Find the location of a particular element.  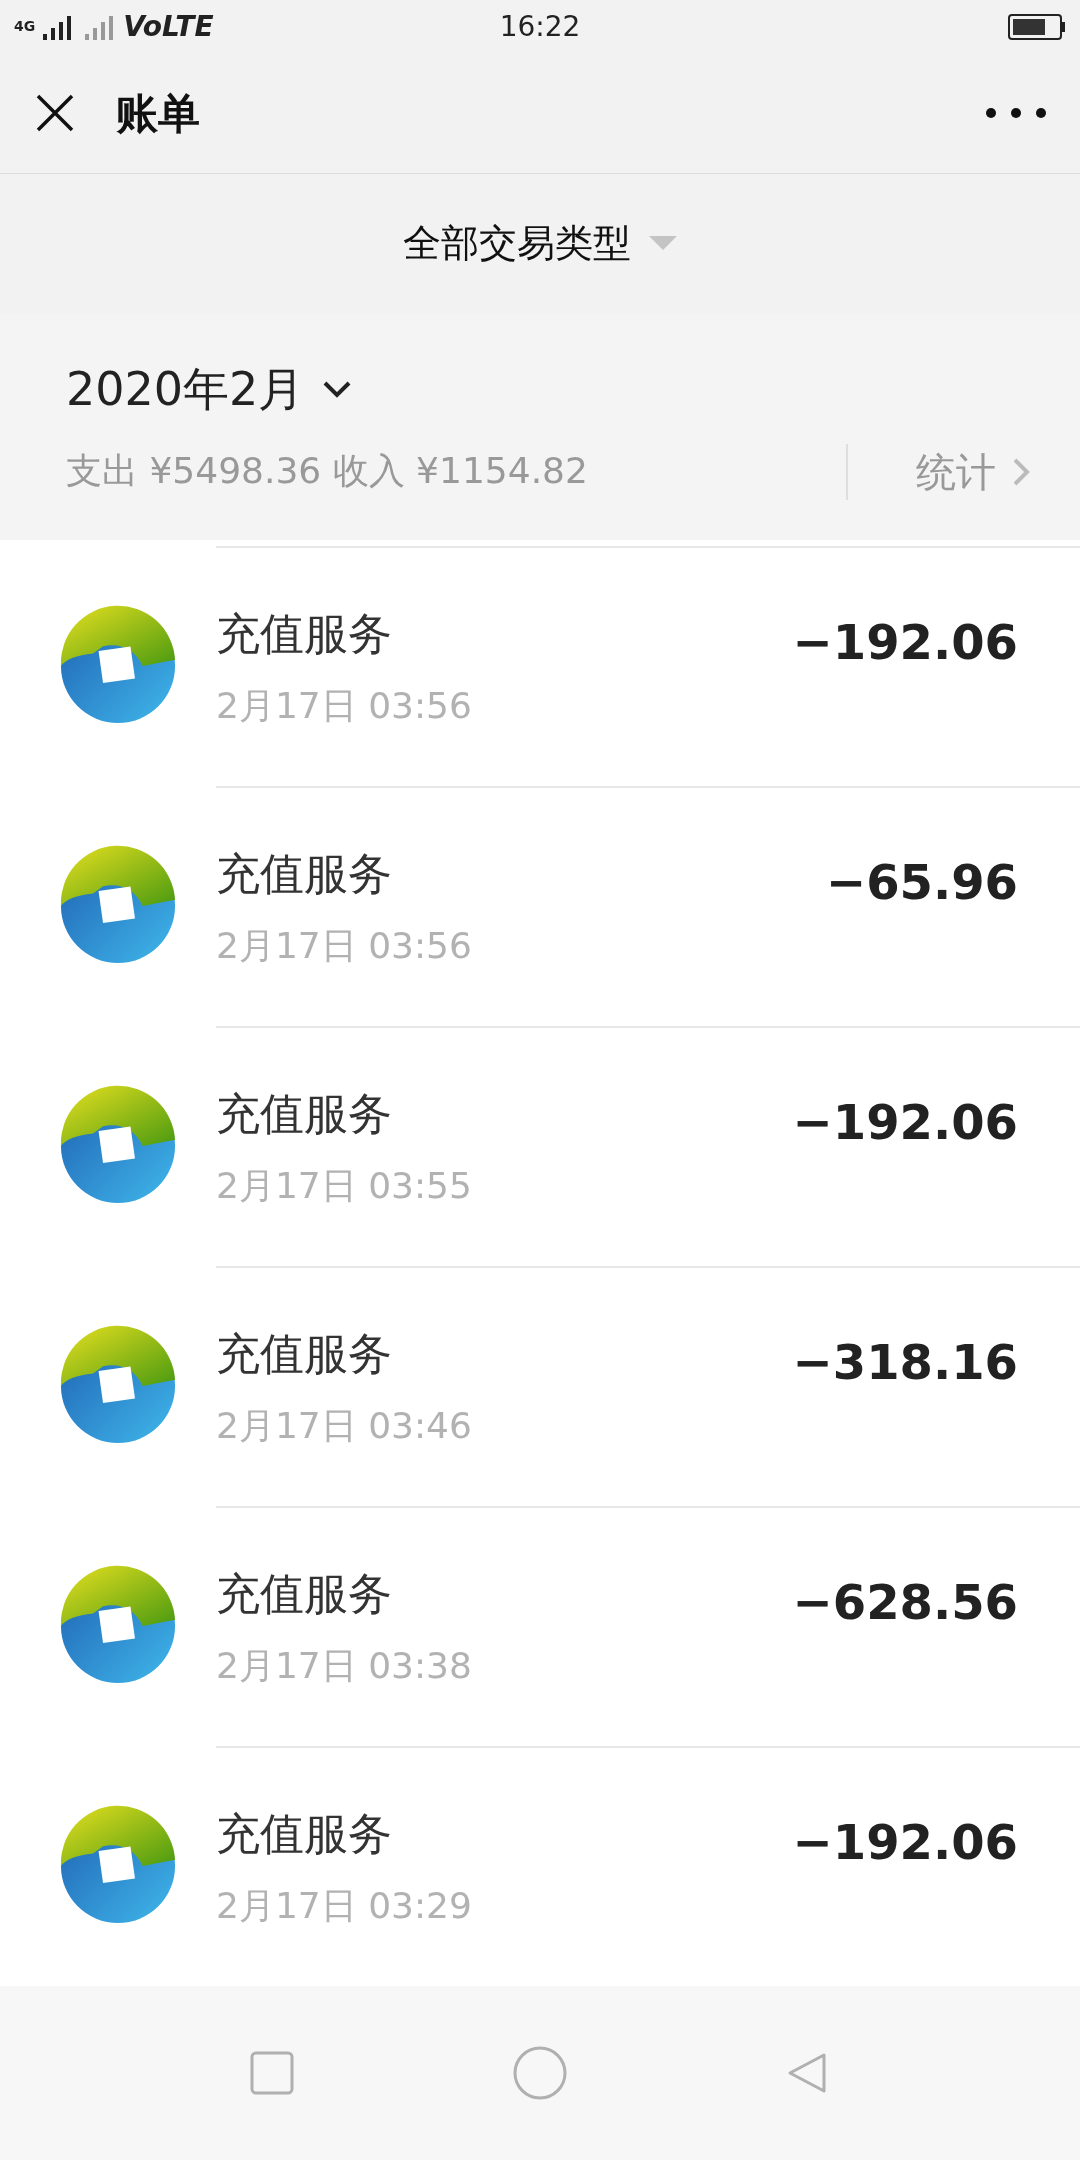

carrier-label: VoLTE is located at coordinates (168, 26).